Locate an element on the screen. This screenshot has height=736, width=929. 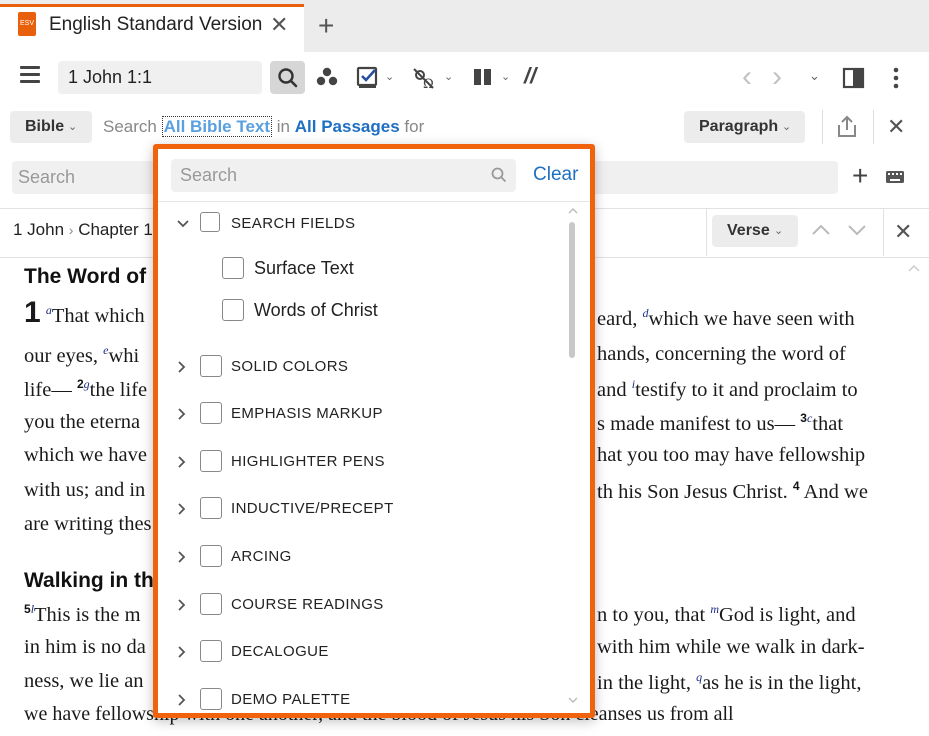
section-label: ARCING is located at coordinates (261, 556).